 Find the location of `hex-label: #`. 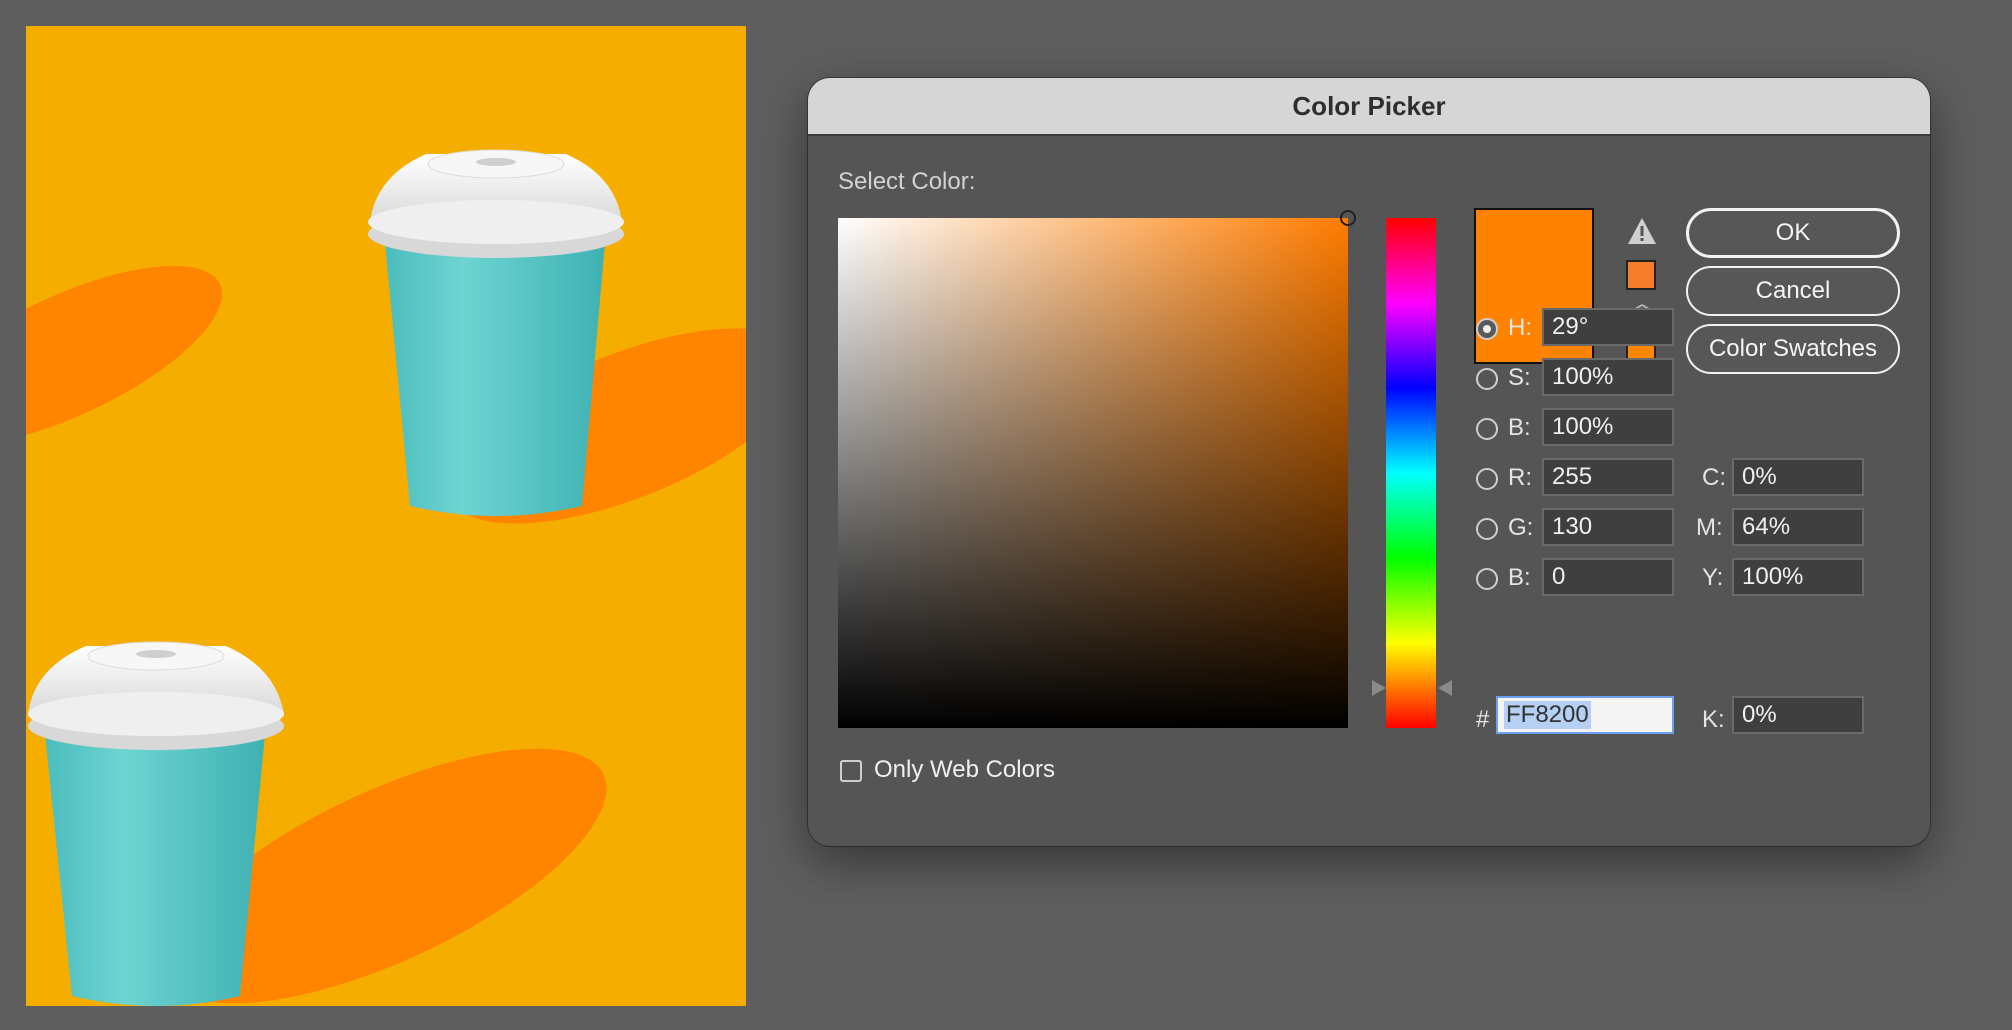

hex-label: # is located at coordinates (1483, 719).